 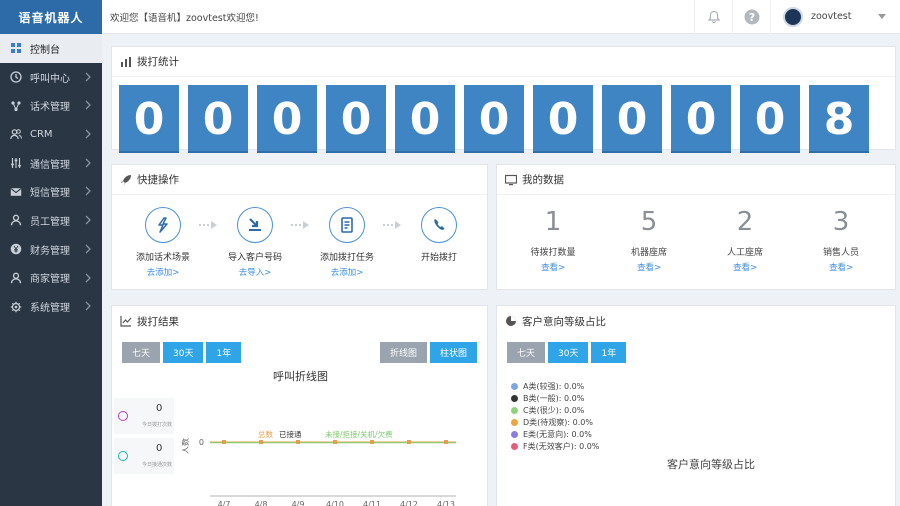 I want to click on legend-label: C类(很少): 0.0%, so click(x=554, y=410).